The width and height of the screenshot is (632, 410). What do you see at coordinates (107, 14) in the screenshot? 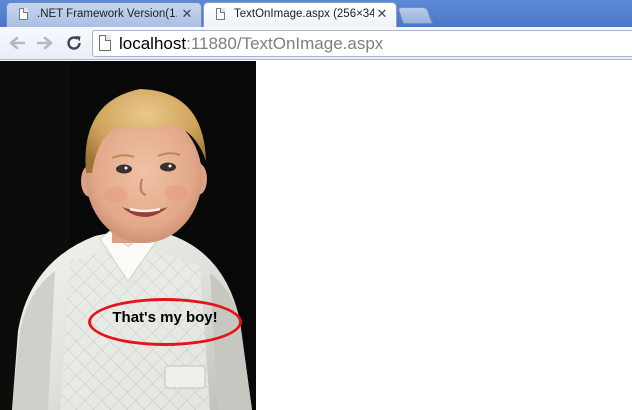
I see `tab-title: .NET Framework Version(1.x` at bounding box center [107, 14].